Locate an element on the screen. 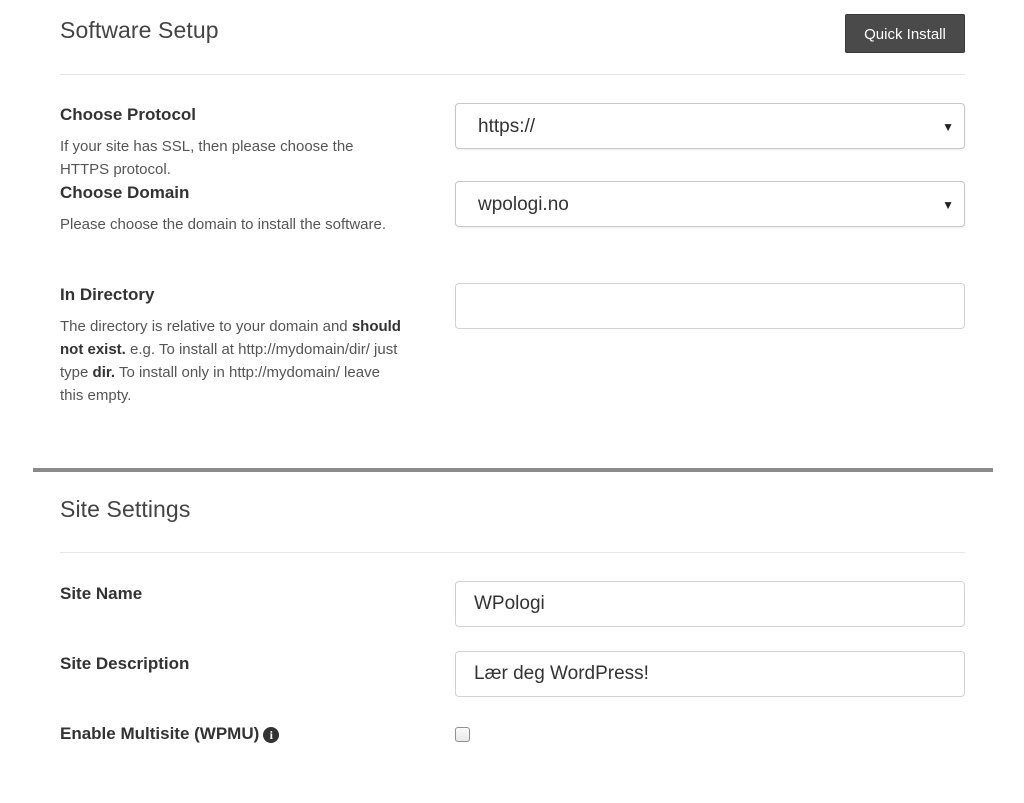 The image size is (1024, 803). directory-label: In Directory is located at coordinates (107, 294).